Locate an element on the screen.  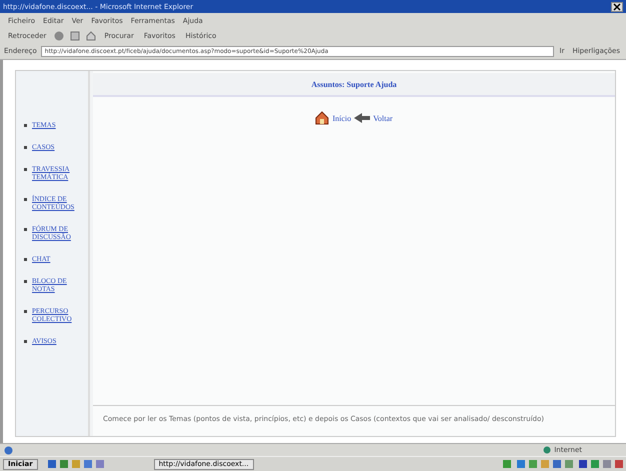
arrow-left-icon is located at coordinates (362, 118).